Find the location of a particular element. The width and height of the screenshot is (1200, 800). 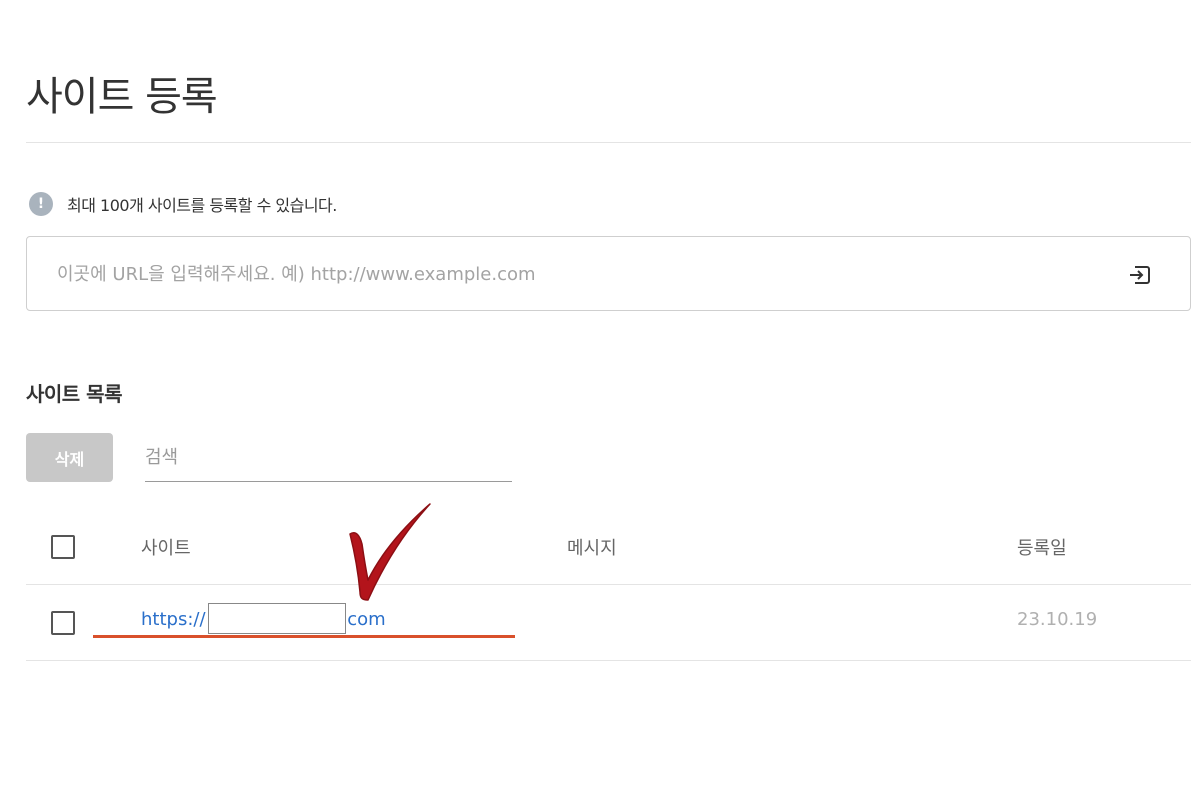

search-field is located at coordinates (328, 457).